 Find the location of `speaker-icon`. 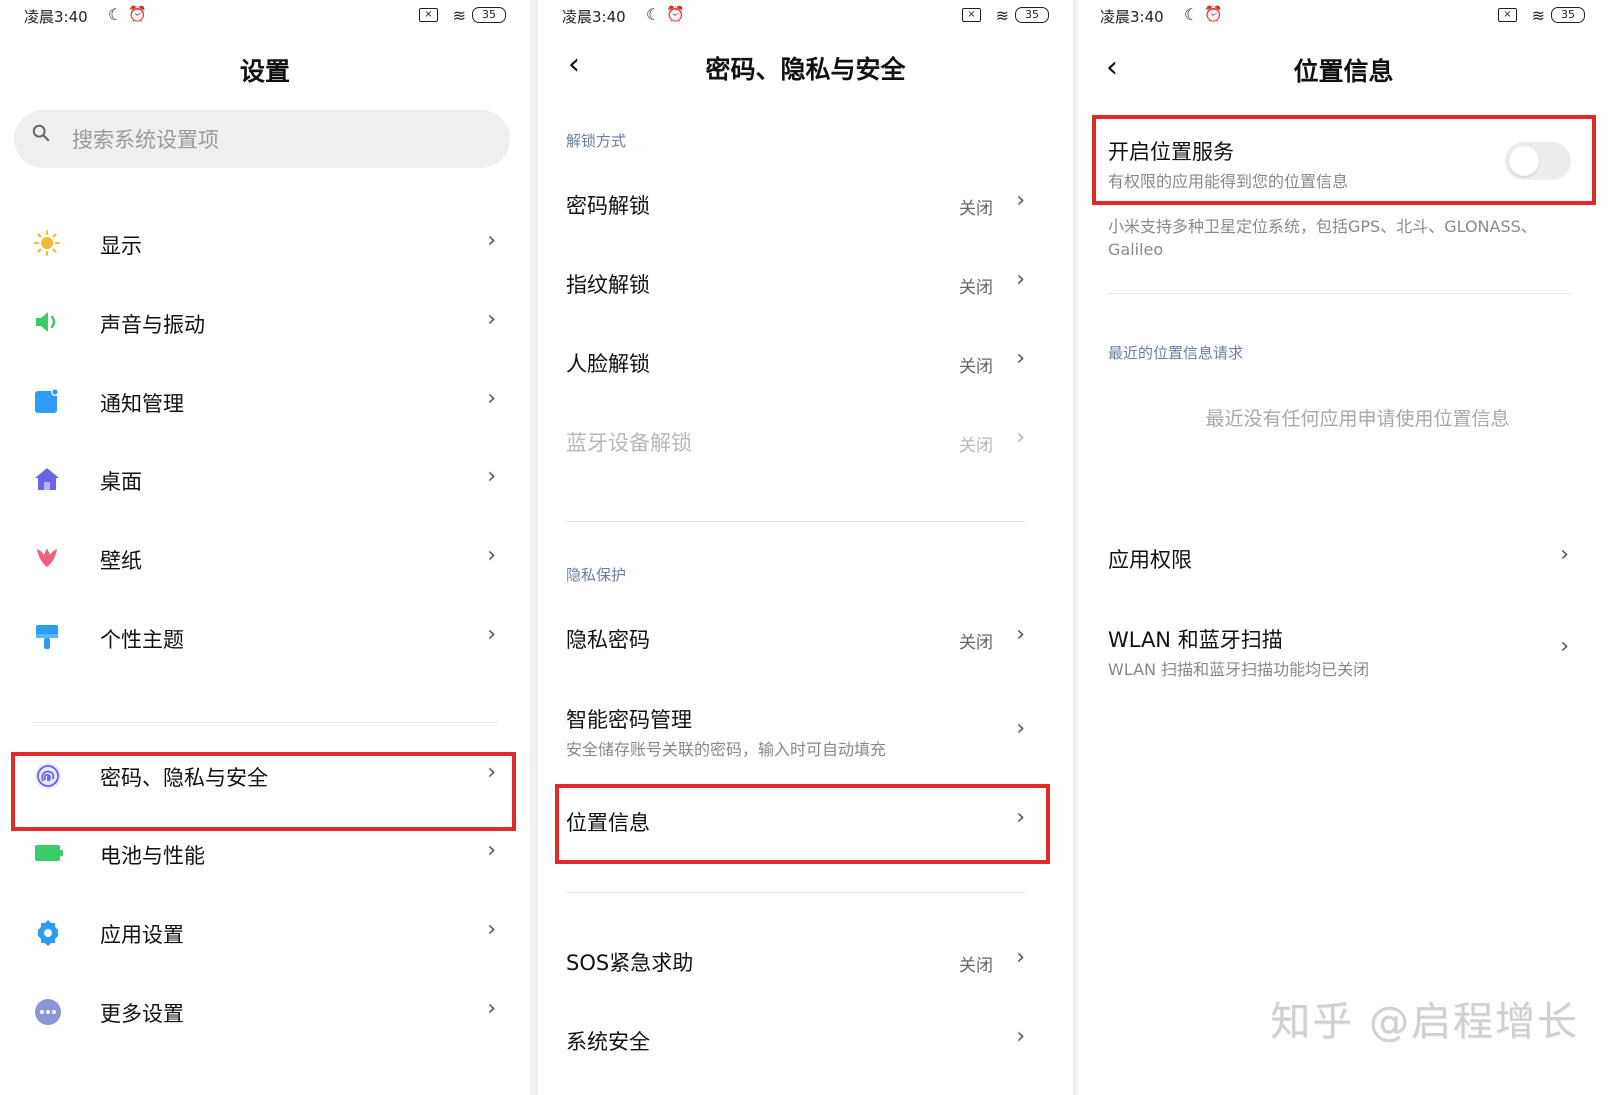

speaker-icon is located at coordinates (46, 322).